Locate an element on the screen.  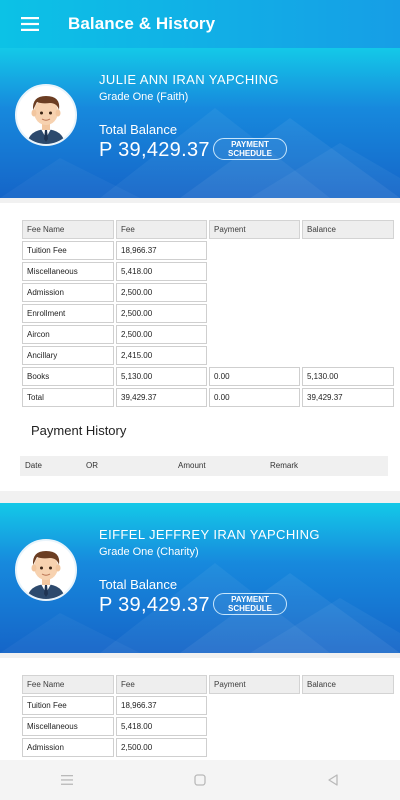
app-bar: Balance & History is located at coordinates (200, 24).